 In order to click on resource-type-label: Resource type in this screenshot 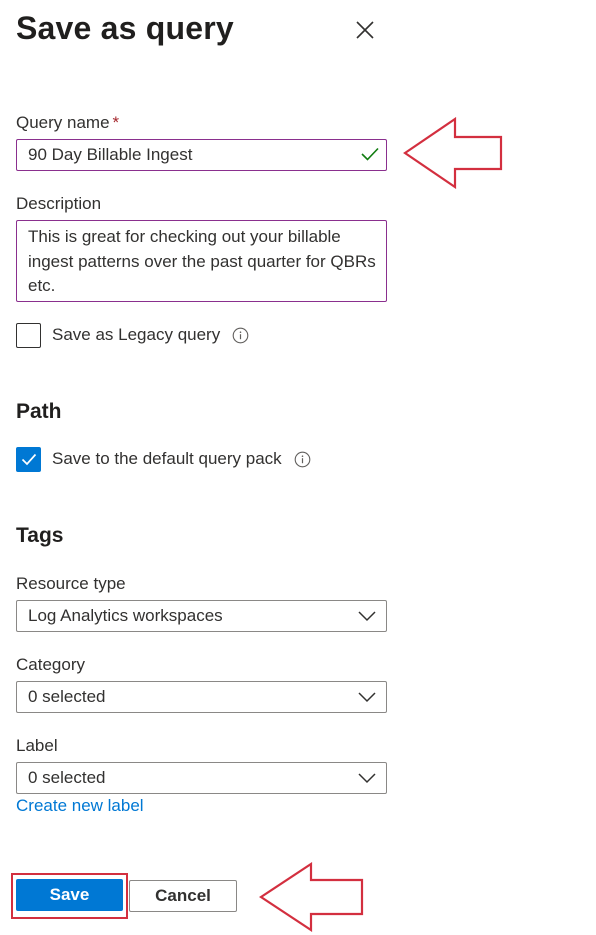, I will do `click(71, 583)`.